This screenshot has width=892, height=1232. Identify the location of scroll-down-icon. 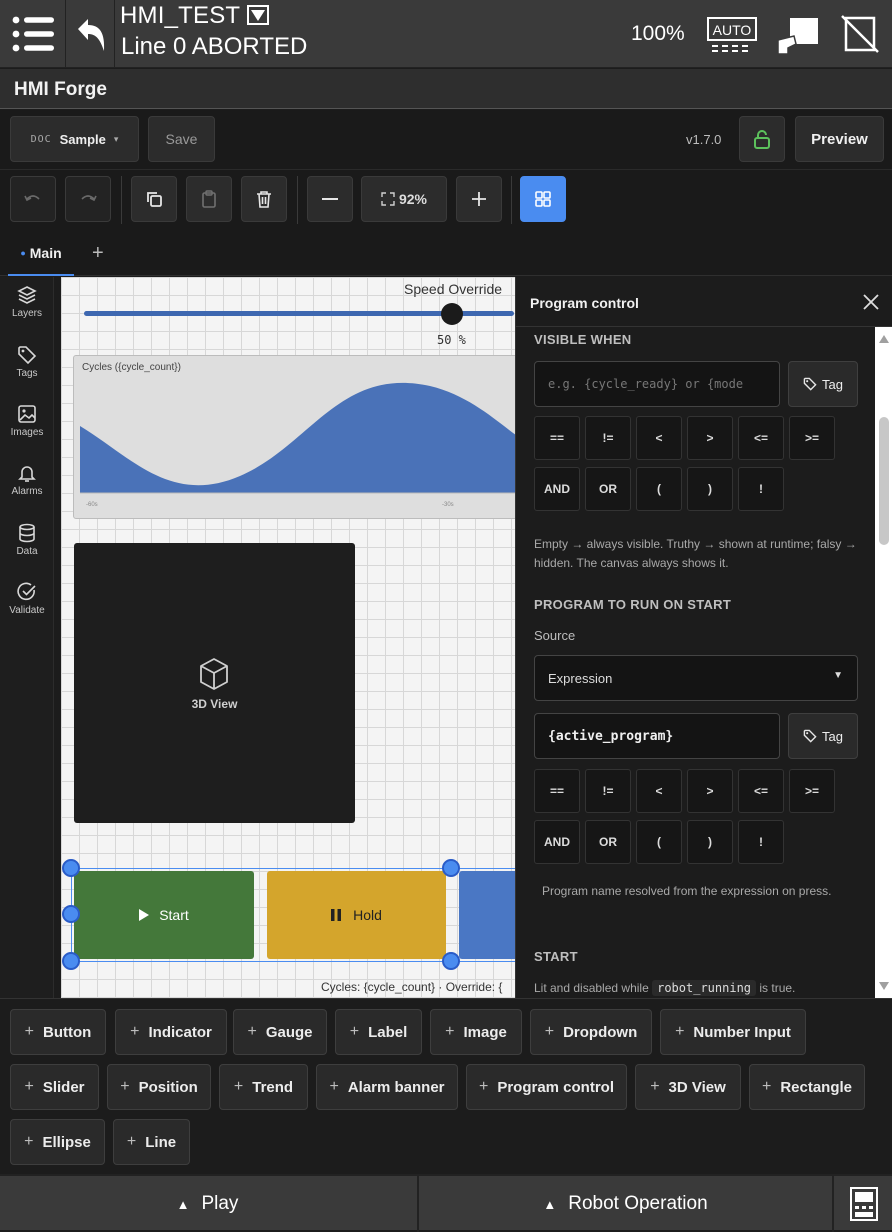
(884, 986).